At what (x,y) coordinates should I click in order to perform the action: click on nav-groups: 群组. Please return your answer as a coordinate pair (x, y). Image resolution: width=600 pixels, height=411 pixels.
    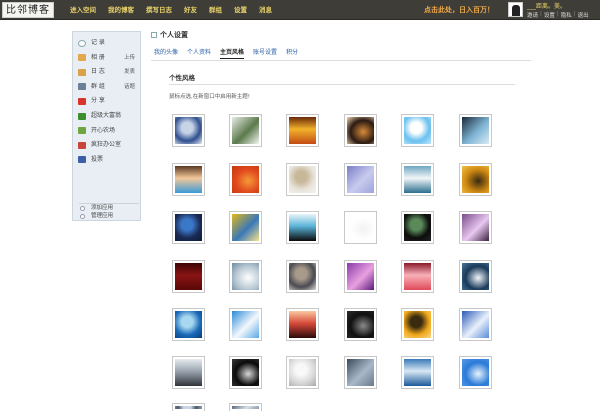
    Looking at the image, I should click on (215, 10).